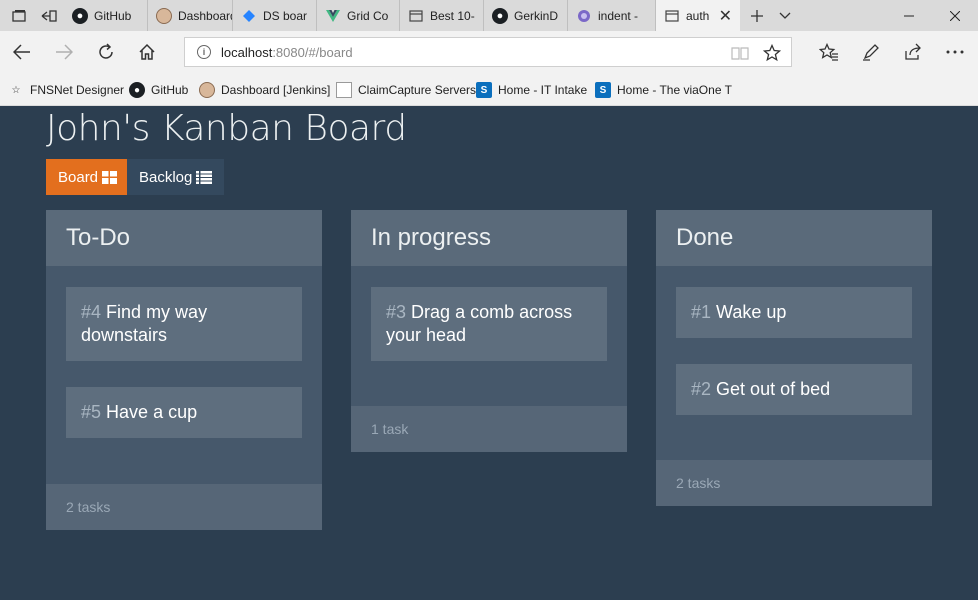 The width and height of the screenshot is (978, 600). I want to click on reading-view-icon, so click(740, 53).